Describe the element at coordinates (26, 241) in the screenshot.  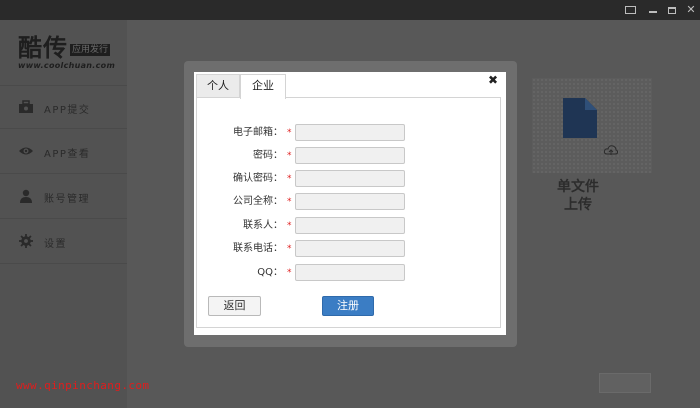
I see `gear-icon` at that location.